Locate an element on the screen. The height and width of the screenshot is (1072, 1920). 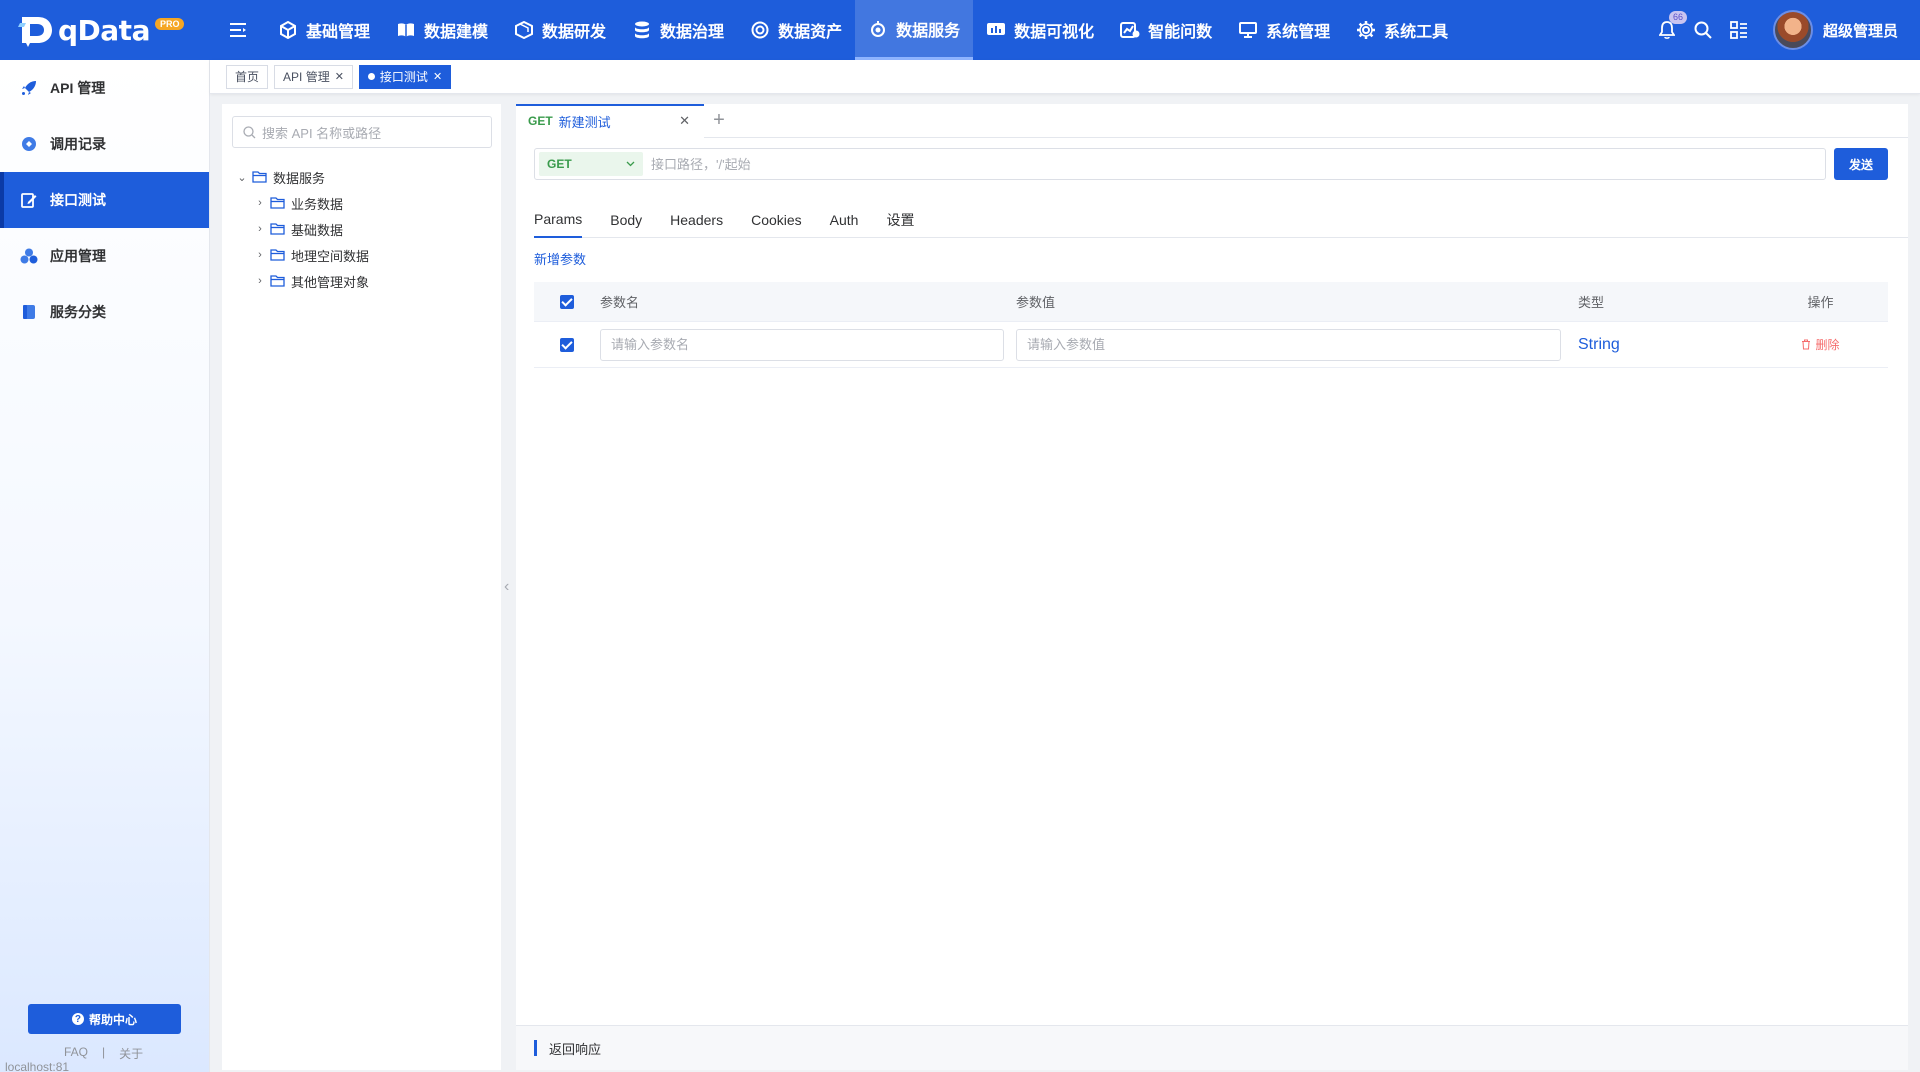
logo-text: qData is located at coordinates (104, 30).